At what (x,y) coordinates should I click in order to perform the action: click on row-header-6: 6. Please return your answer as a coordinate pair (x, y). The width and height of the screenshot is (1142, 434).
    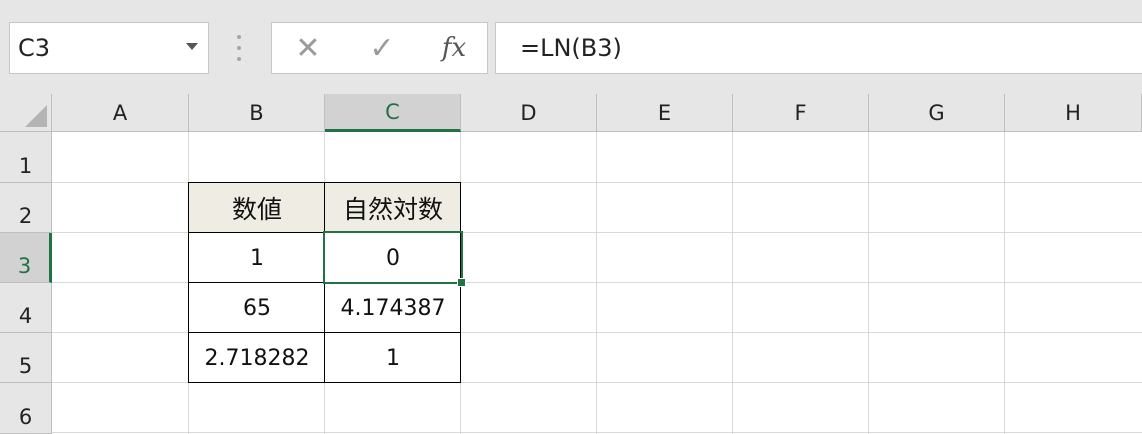
    Looking at the image, I should click on (26, 408).